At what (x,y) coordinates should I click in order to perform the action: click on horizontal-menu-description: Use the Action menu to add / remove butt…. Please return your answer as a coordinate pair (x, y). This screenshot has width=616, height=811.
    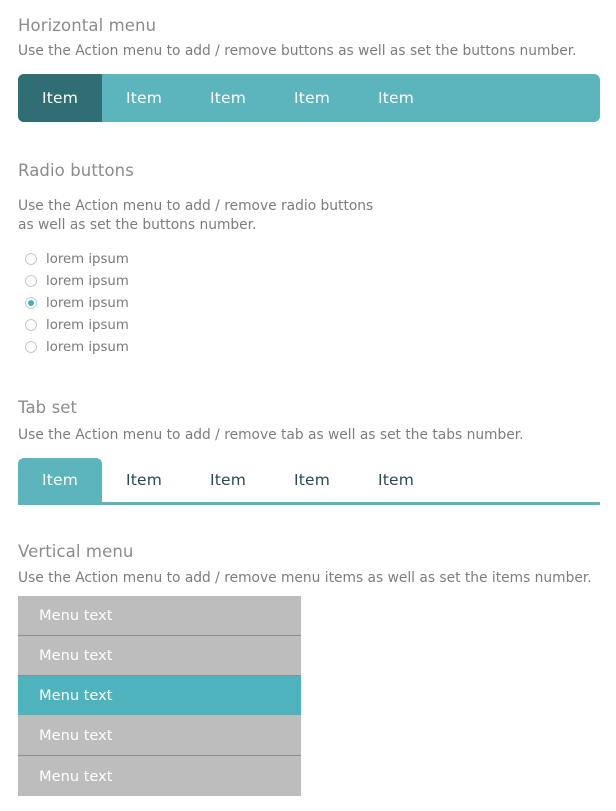
    Looking at the image, I should click on (297, 51).